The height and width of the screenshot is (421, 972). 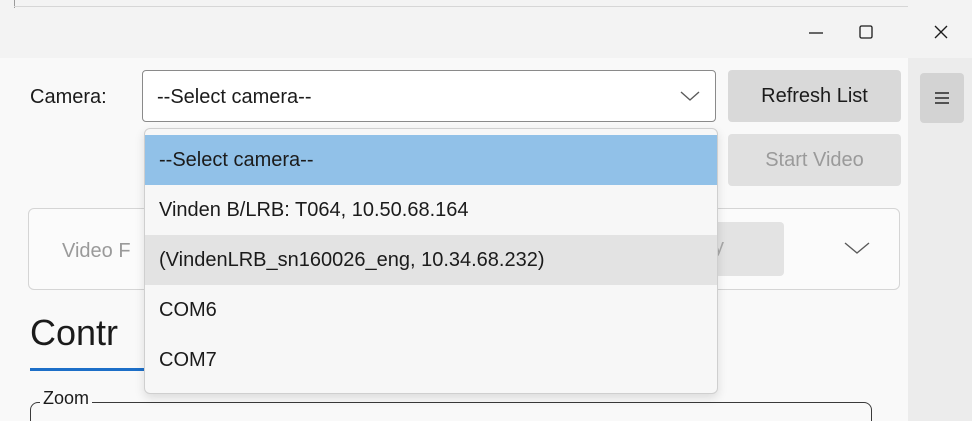 I want to click on maximize-button, so click(x=866, y=32).